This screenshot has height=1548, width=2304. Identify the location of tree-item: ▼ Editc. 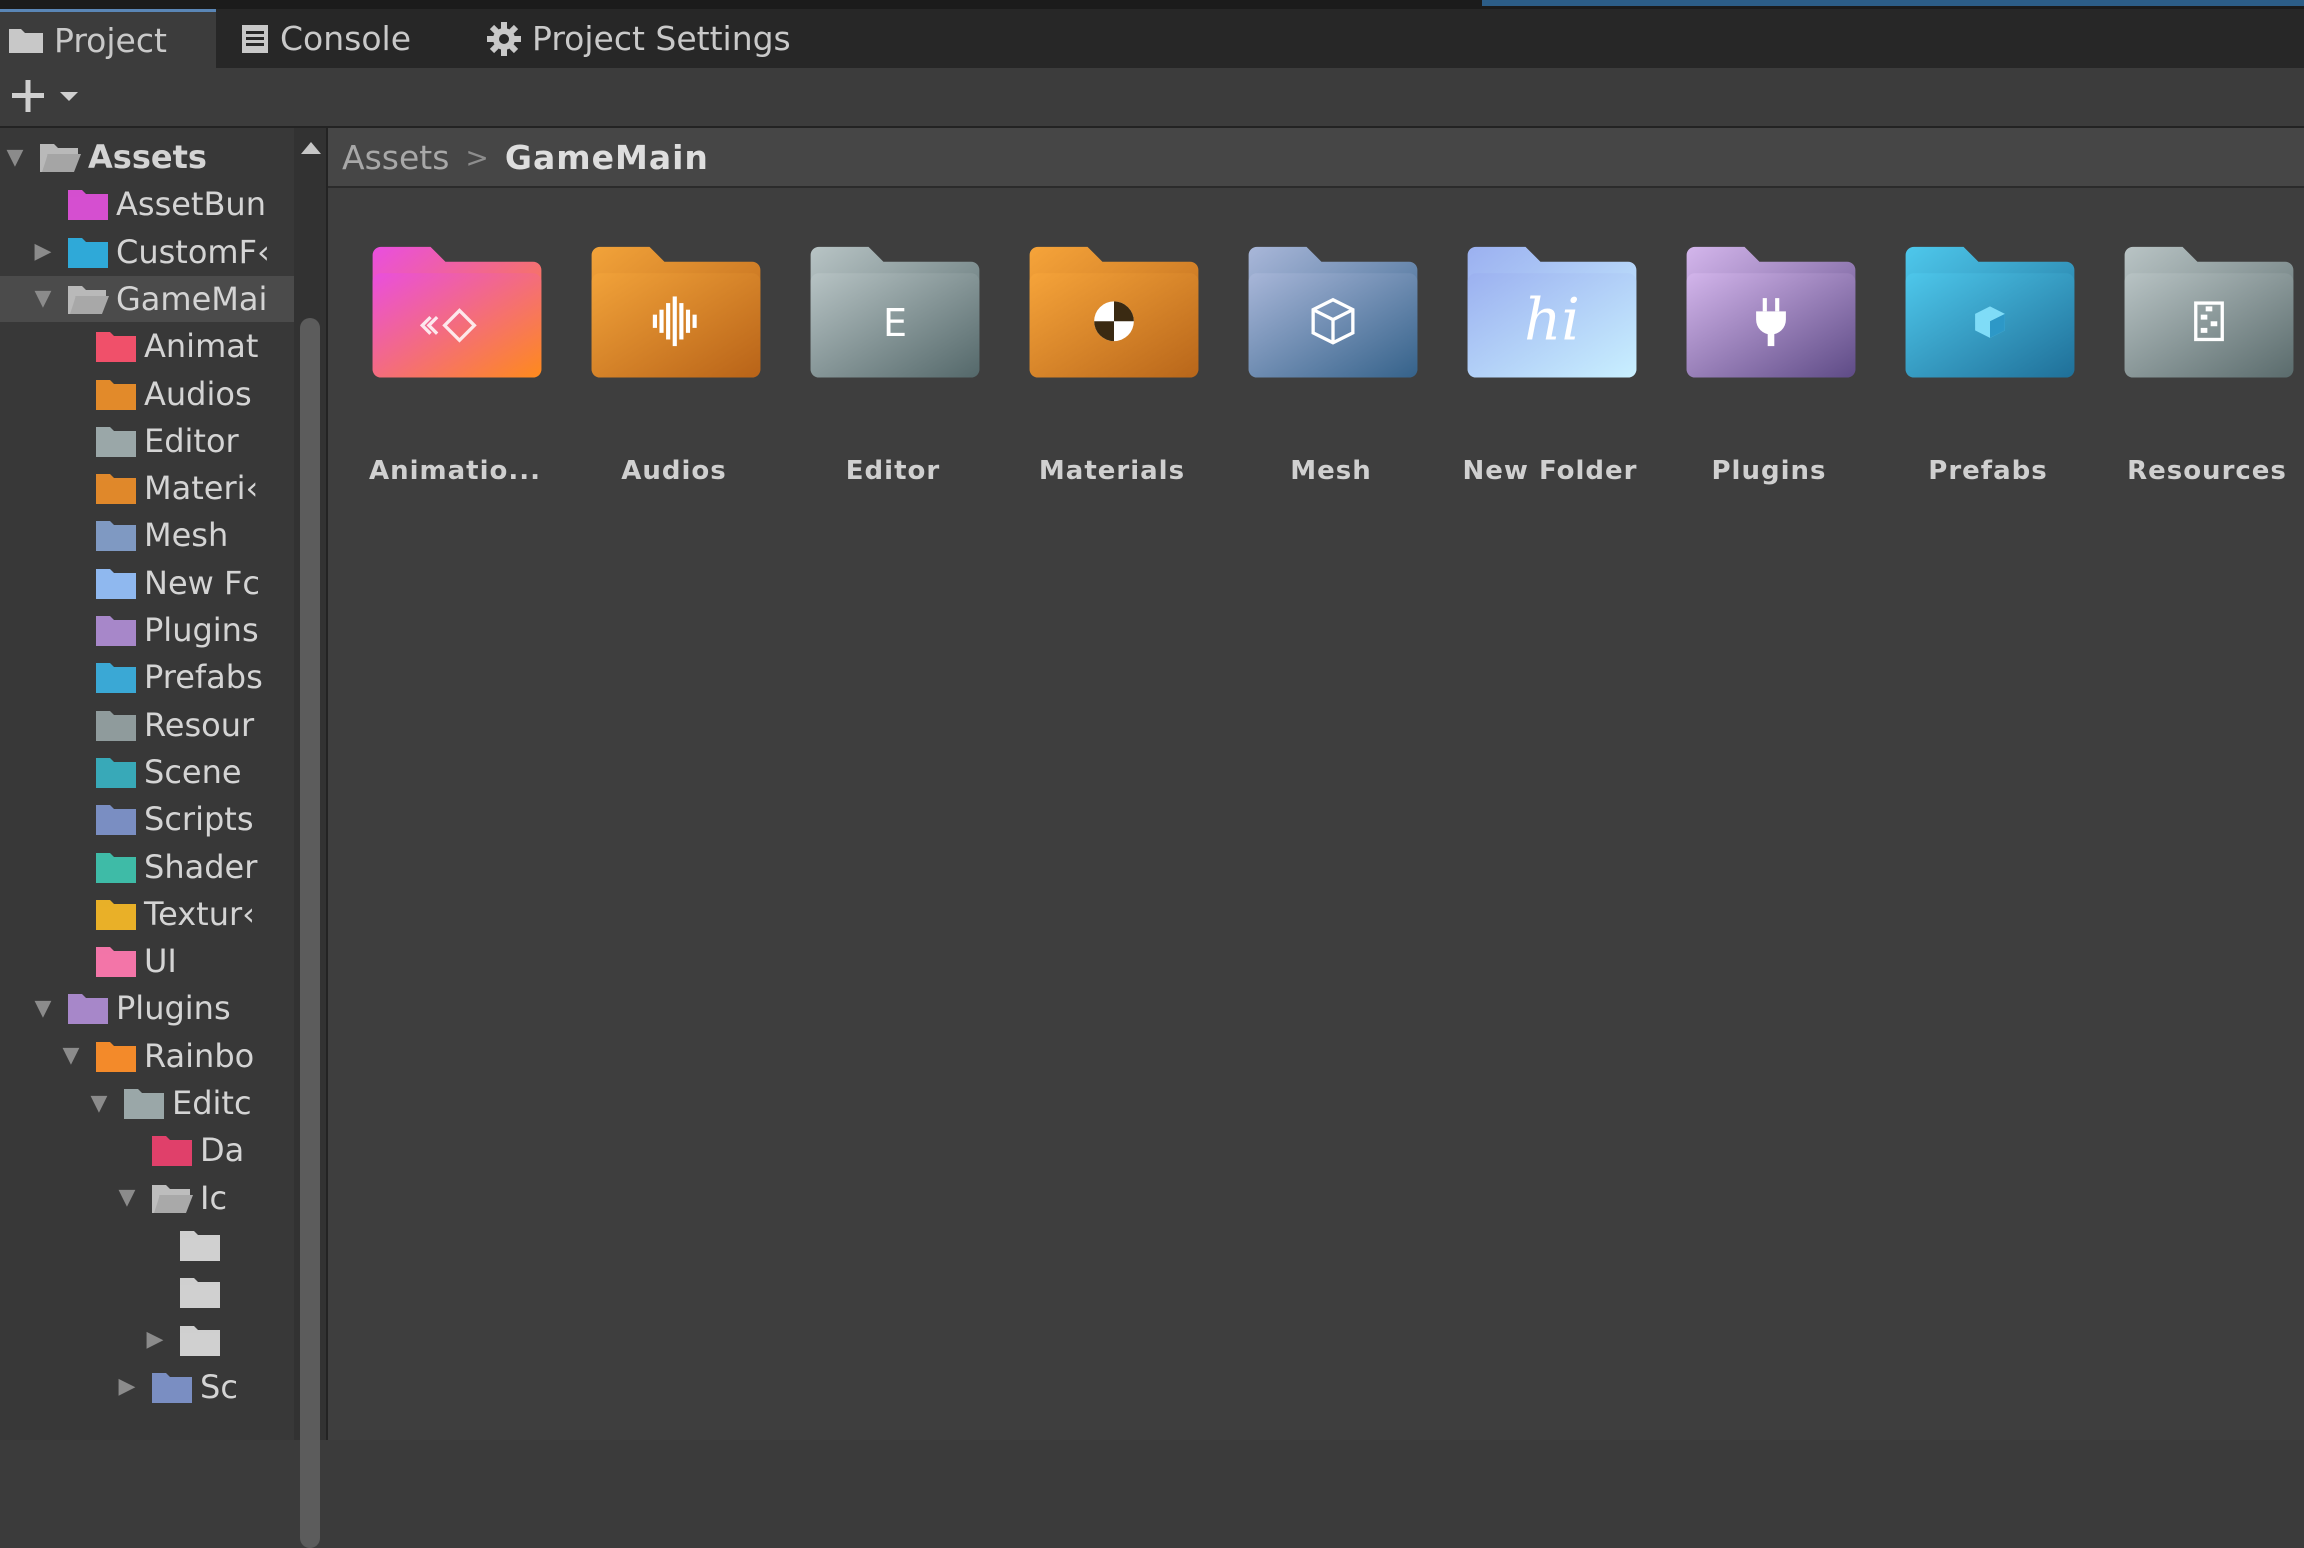
(147, 1103).